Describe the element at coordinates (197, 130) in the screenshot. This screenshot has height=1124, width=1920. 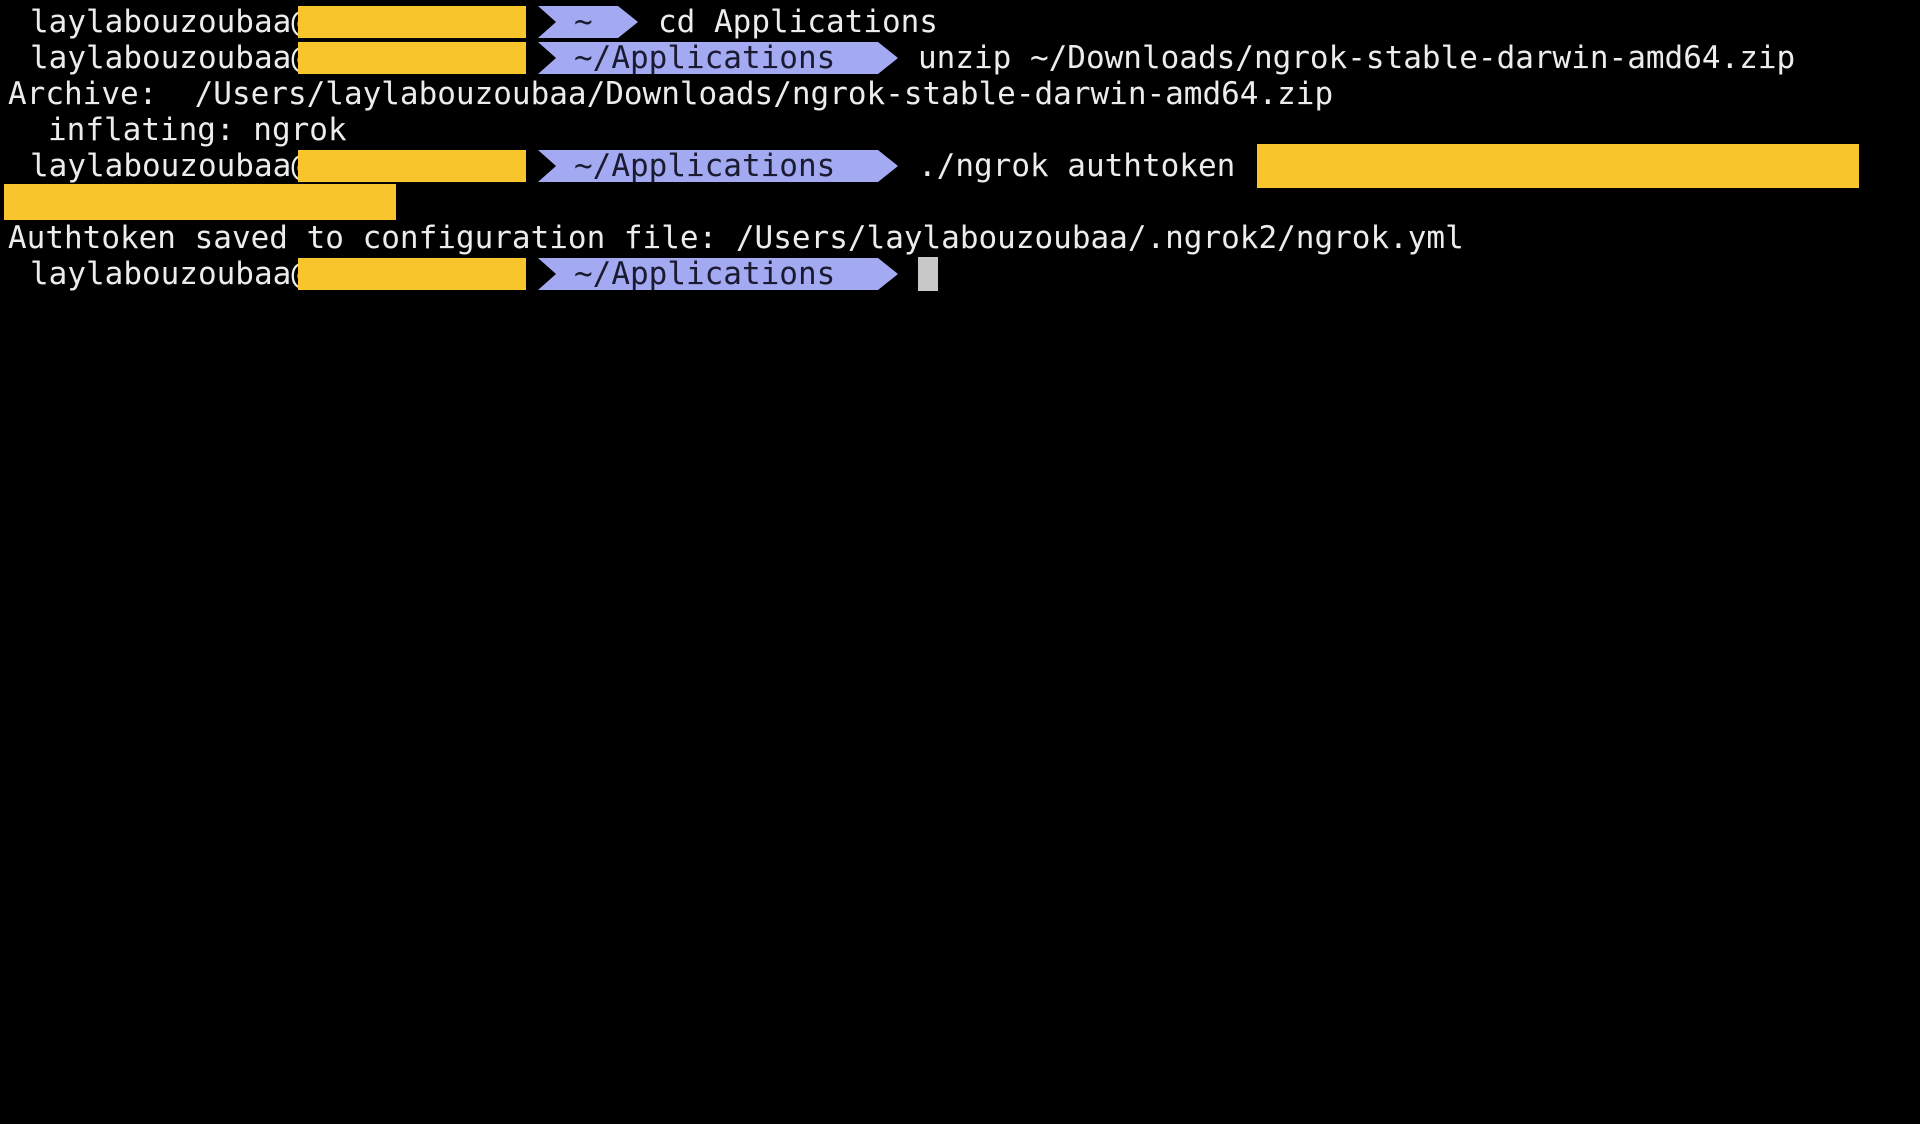
I see `output-text: inflating: ngrok` at that location.